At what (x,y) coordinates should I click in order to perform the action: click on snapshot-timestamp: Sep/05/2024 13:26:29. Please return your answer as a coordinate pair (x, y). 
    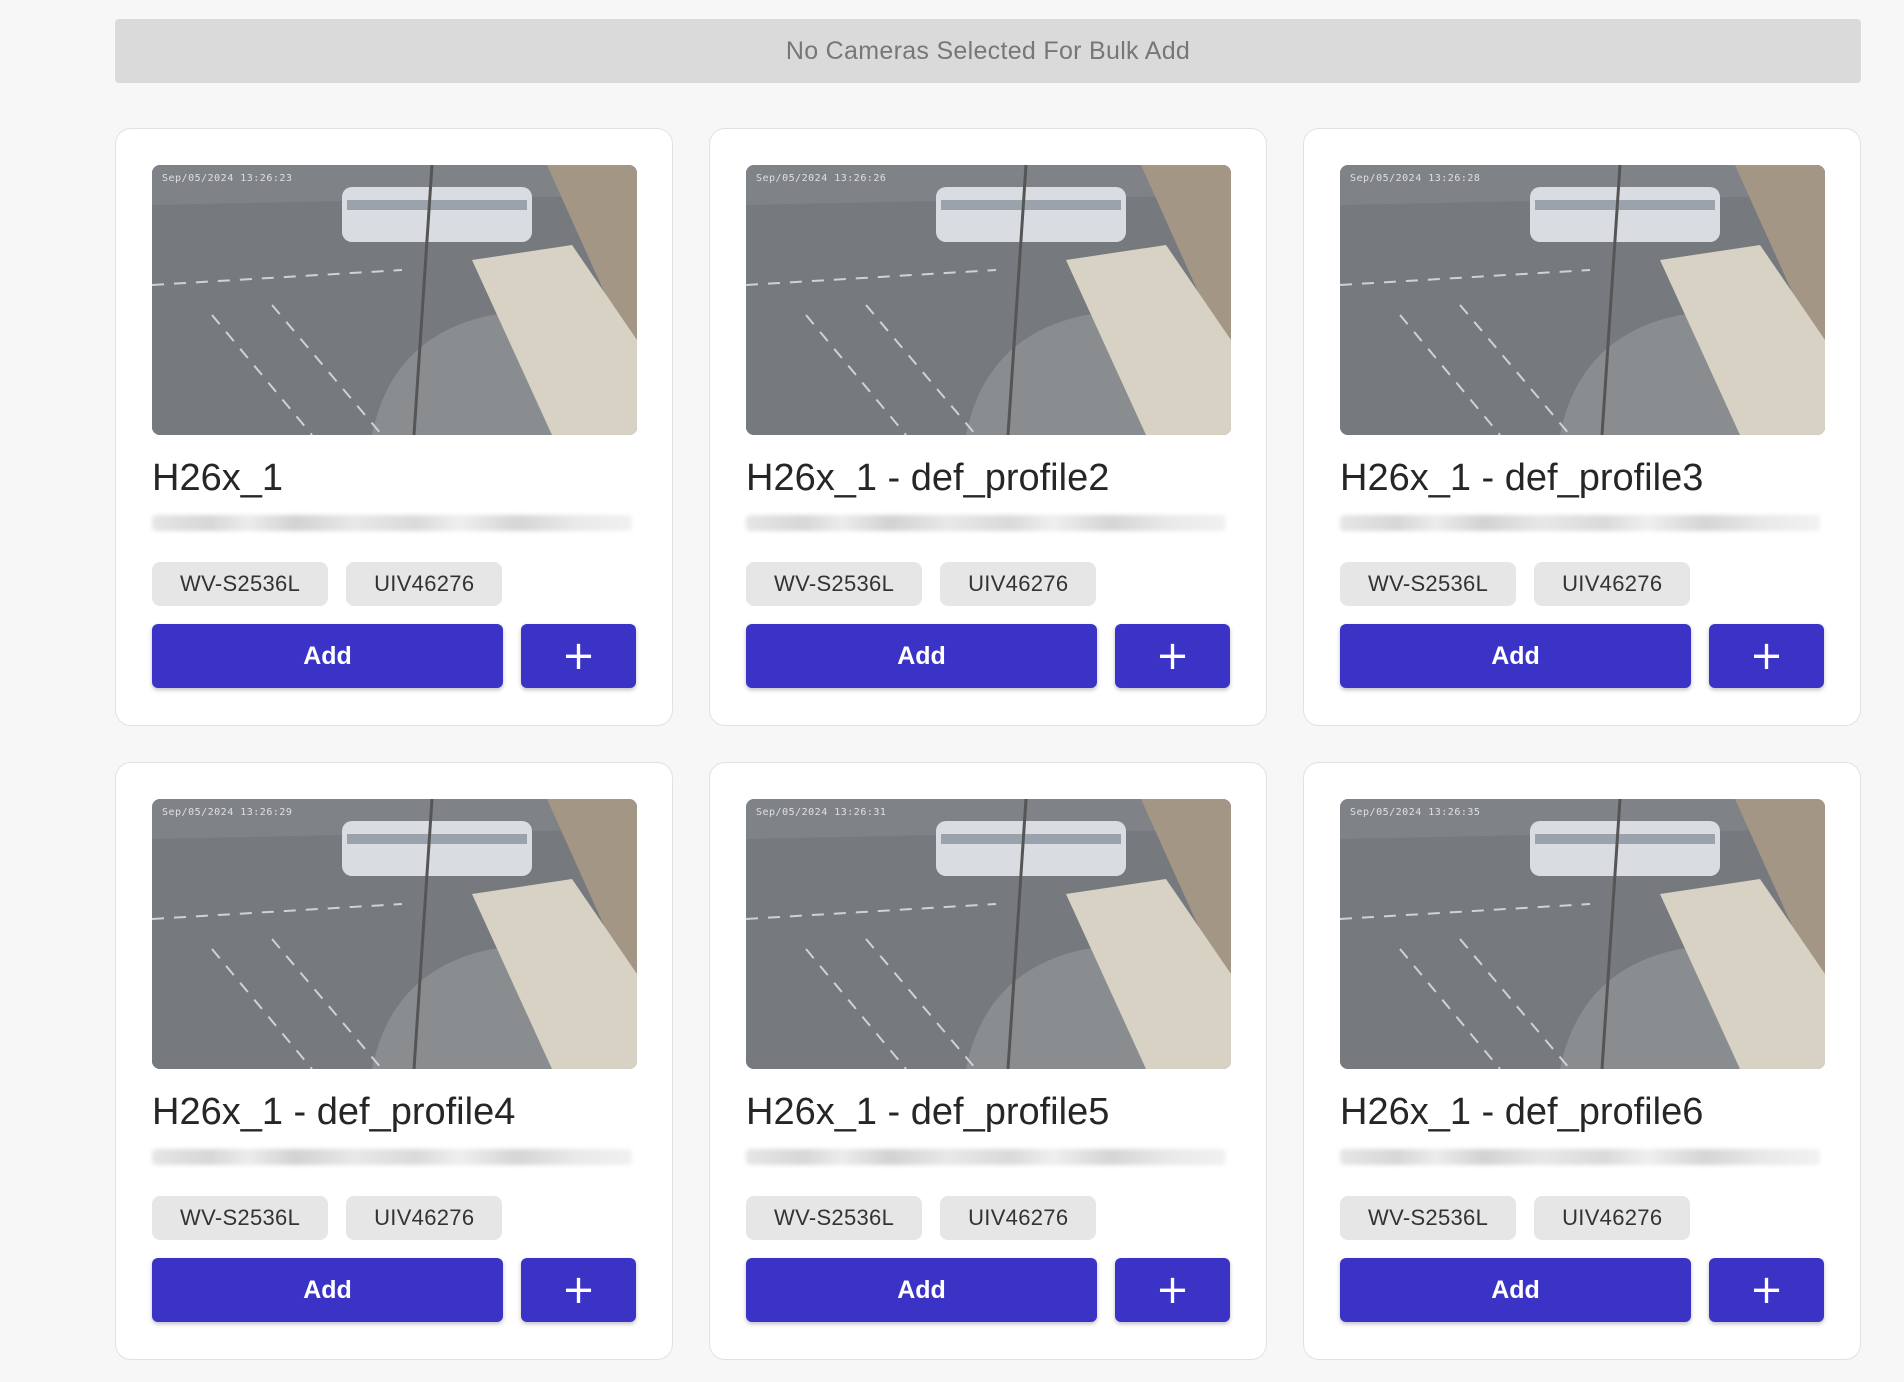
    Looking at the image, I should click on (227, 812).